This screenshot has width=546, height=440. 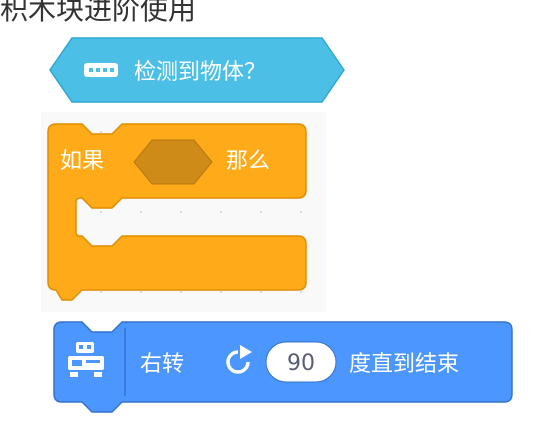 What do you see at coordinates (200, 72) in the screenshot?
I see `sensor-block-label: 检测到物体？` at bounding box center [200, 72].